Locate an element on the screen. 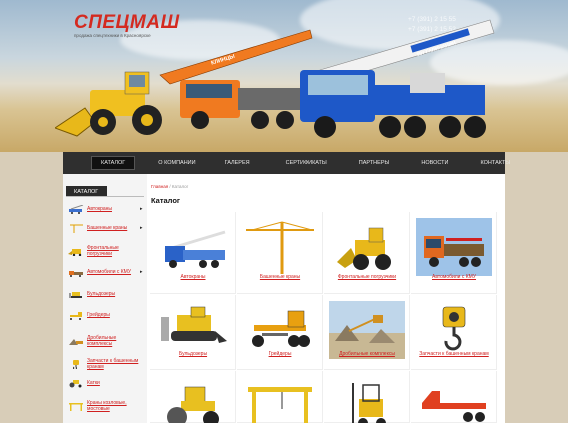 The width and height of the screenshot is (568, 423). catalog-card-gantry-cranes is located at coordinates (280, 397).